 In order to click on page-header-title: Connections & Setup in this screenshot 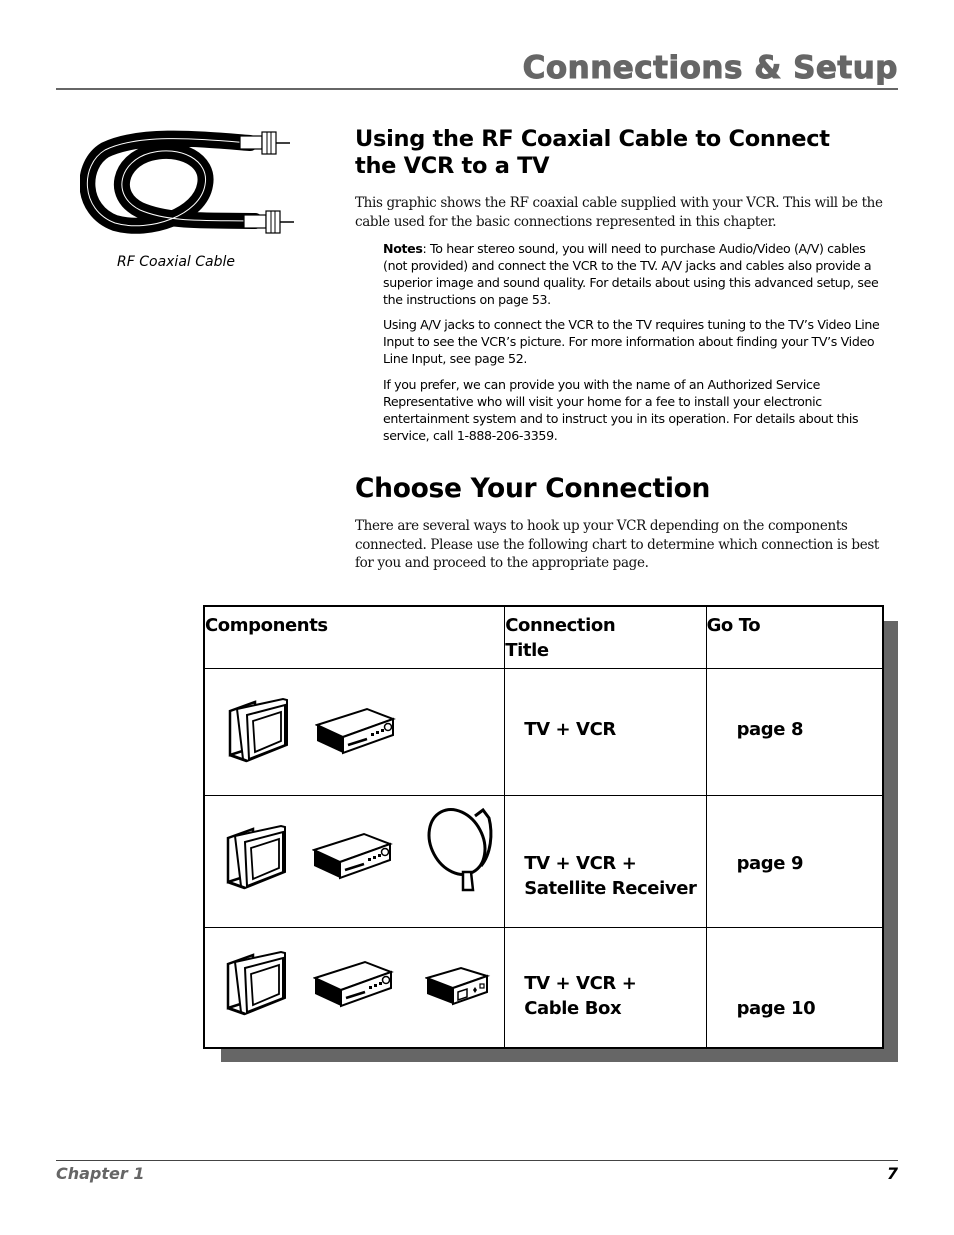, I will do `click(710, 68)`.